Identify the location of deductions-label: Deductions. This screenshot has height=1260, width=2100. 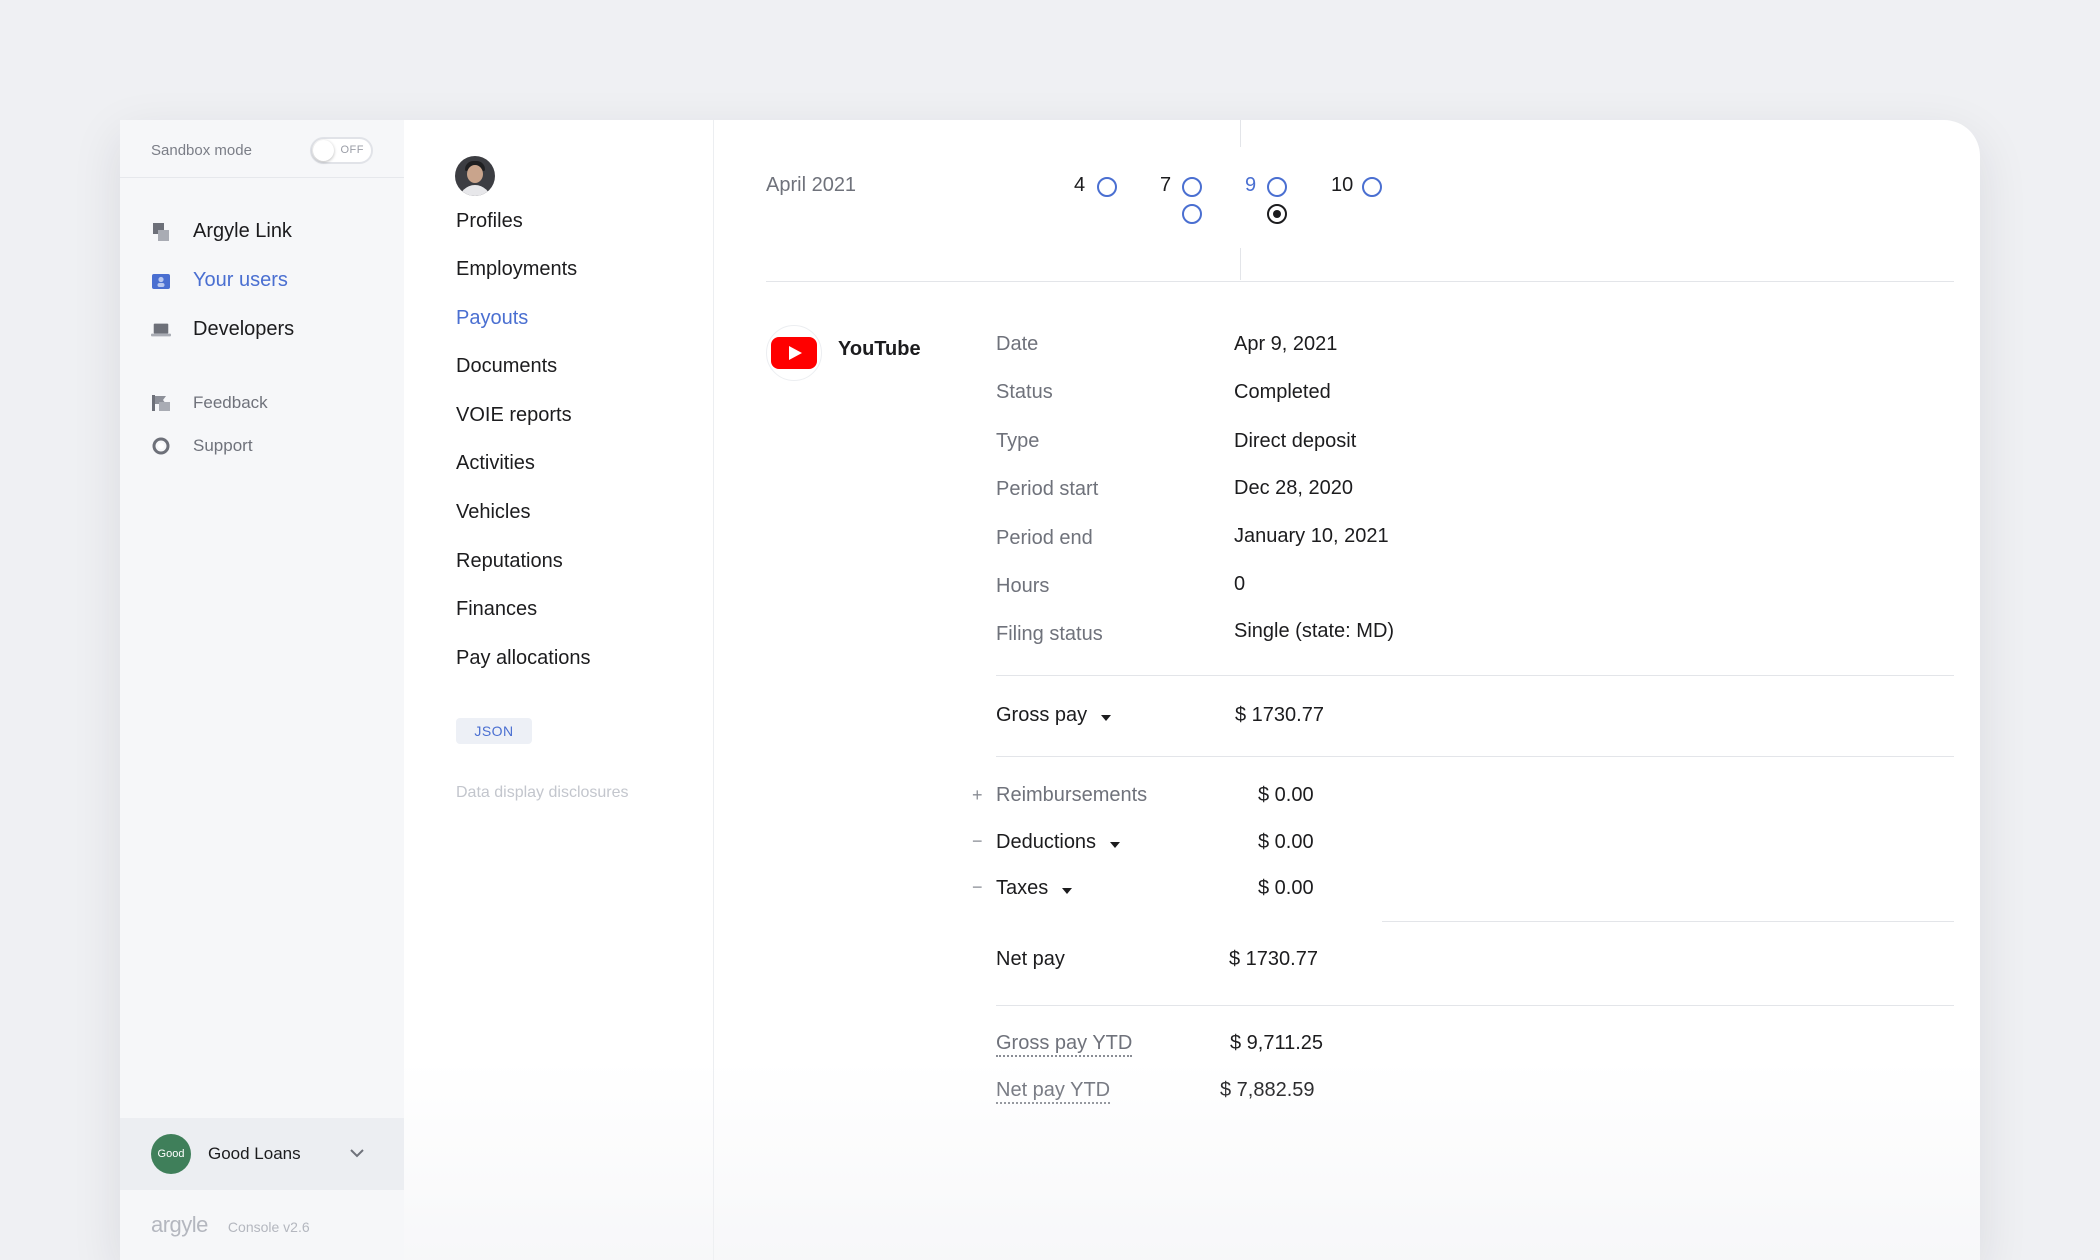
(1046, 842).